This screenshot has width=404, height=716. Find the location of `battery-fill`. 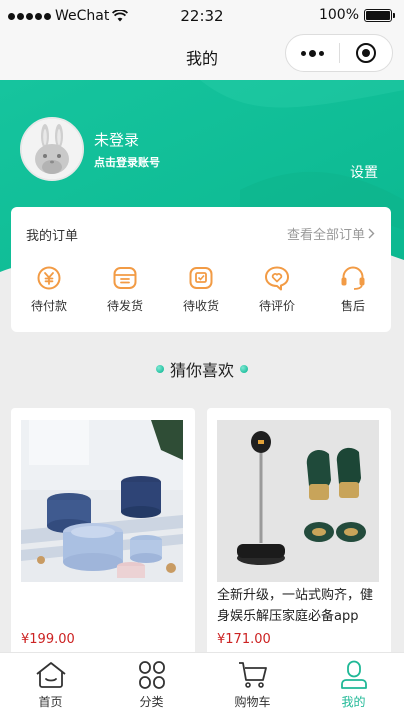

battery-fill is located at coordinates (378, 15).